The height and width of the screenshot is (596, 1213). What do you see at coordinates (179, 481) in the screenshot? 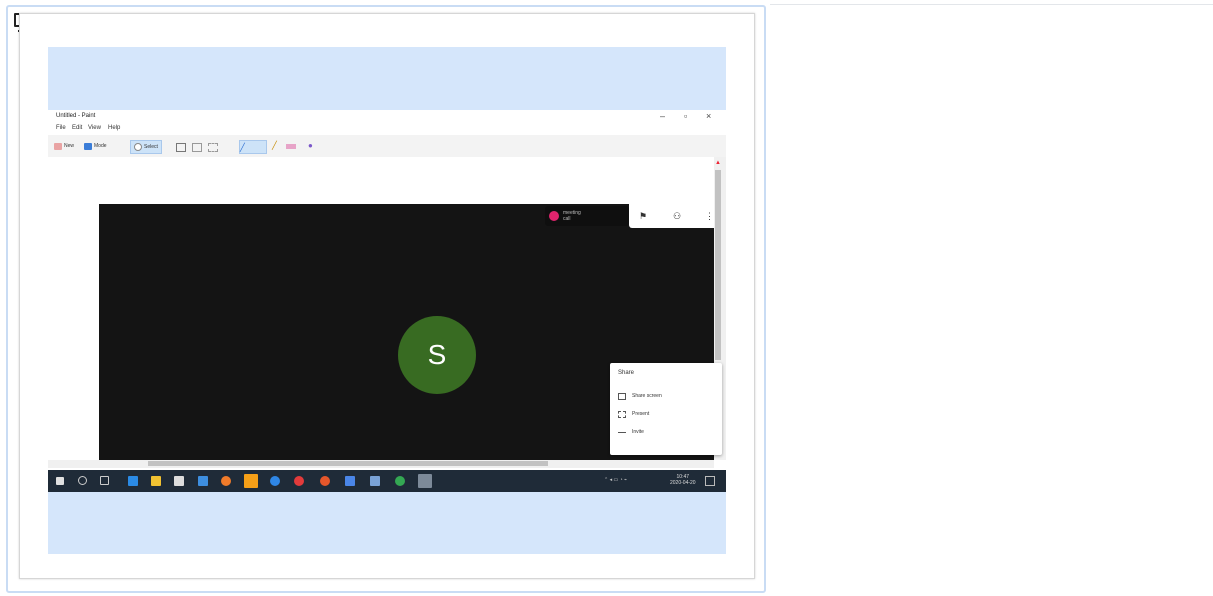
I see `store-icon` at bounding box center [179, 481].